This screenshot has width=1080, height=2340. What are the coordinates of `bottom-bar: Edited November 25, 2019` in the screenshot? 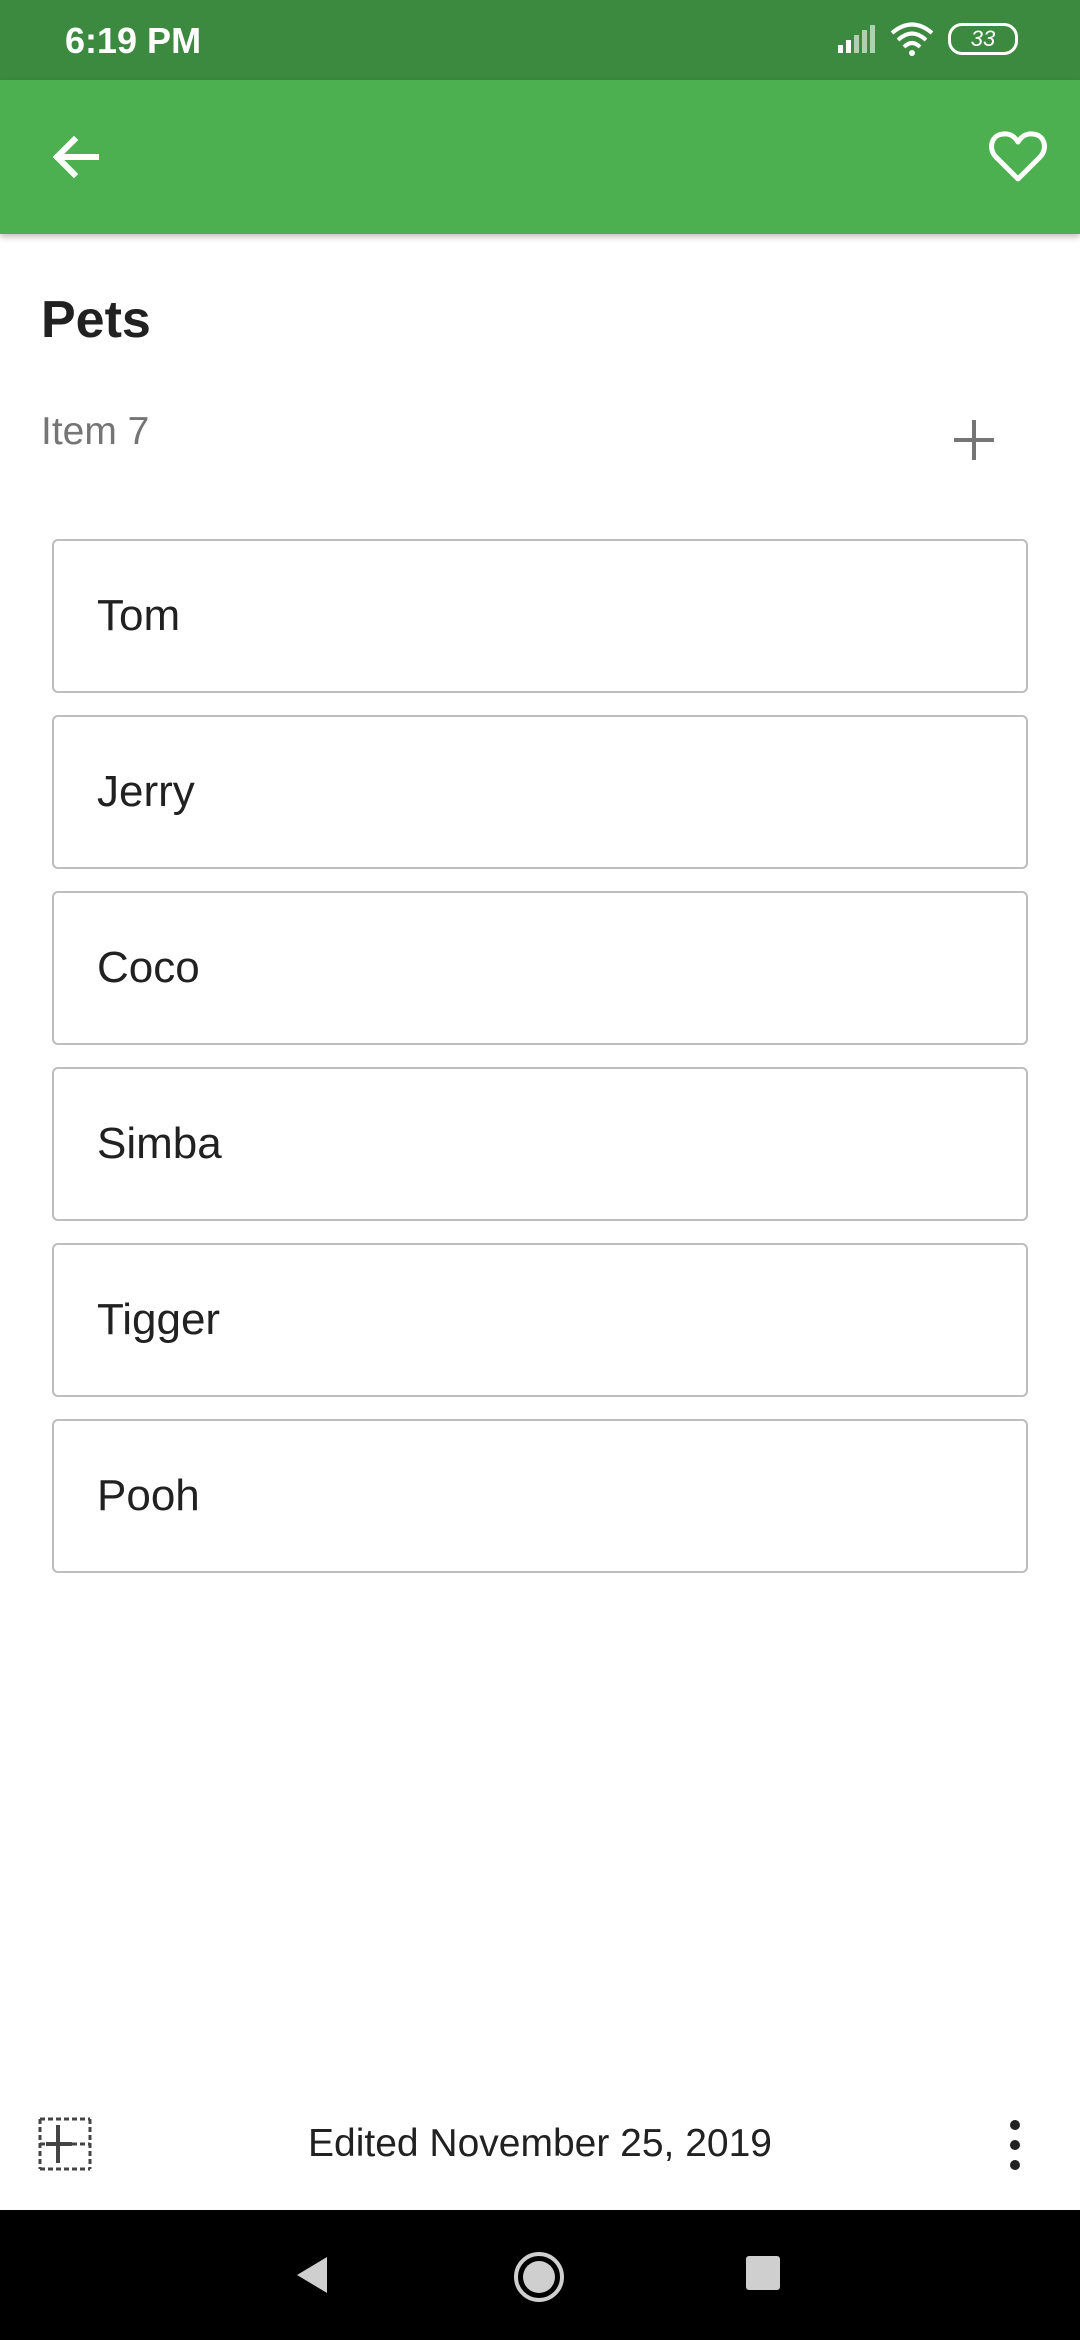 It's located at (540, 2145).